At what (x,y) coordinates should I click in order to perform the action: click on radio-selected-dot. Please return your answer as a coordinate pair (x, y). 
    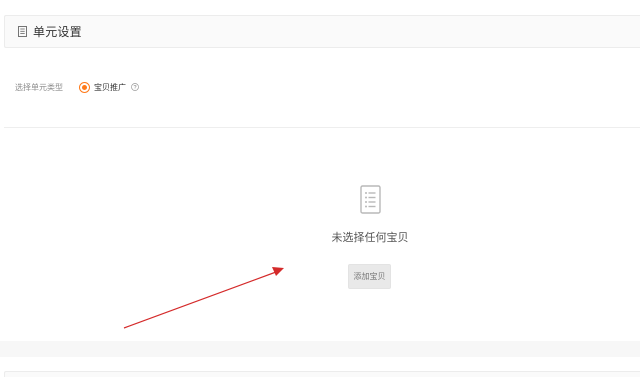
    Looking at the image, I should click on (84, 87).